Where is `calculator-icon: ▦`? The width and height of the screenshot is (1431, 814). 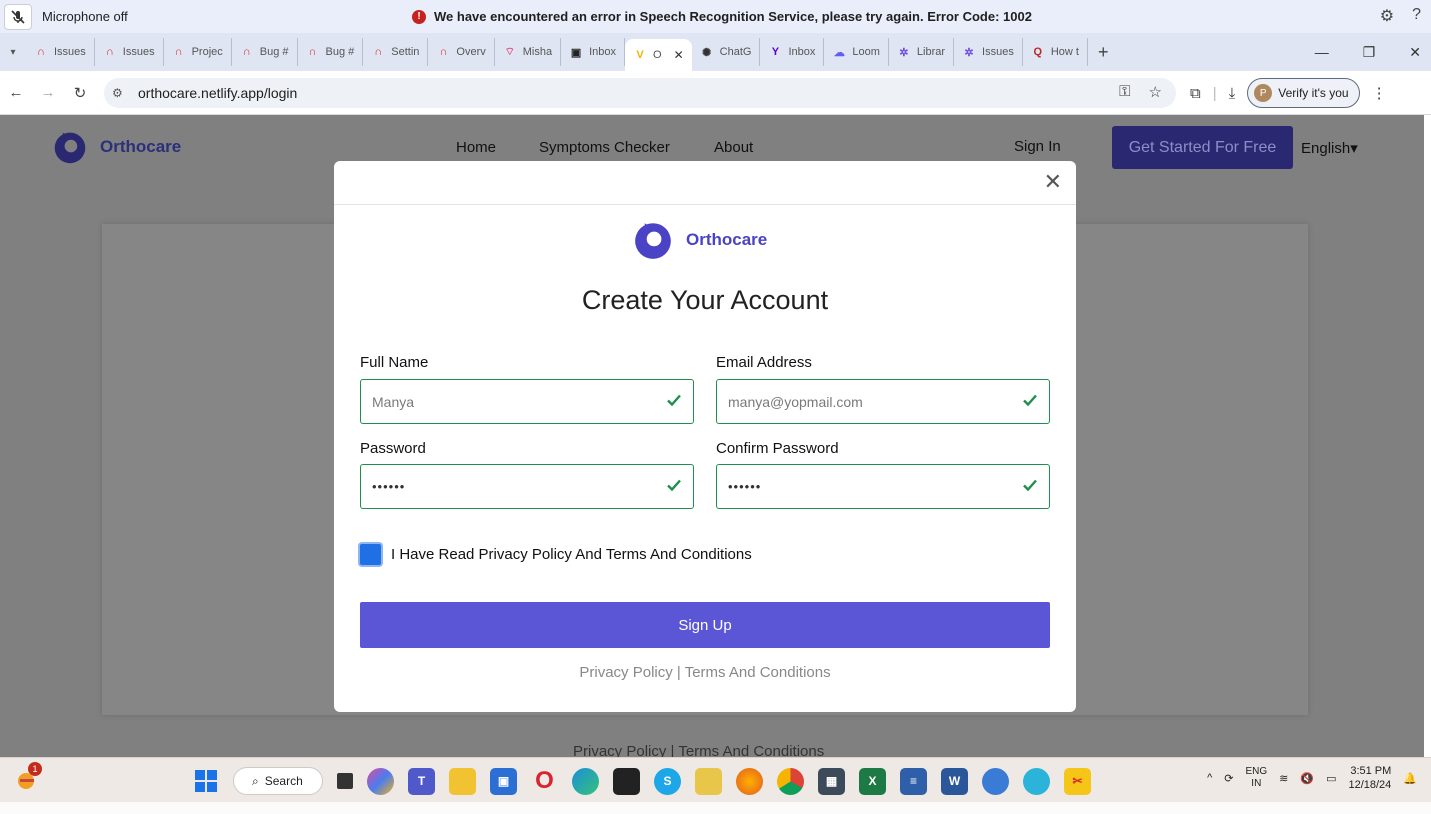 calculator-icon: ▦ is located at coordinates (831, 781).